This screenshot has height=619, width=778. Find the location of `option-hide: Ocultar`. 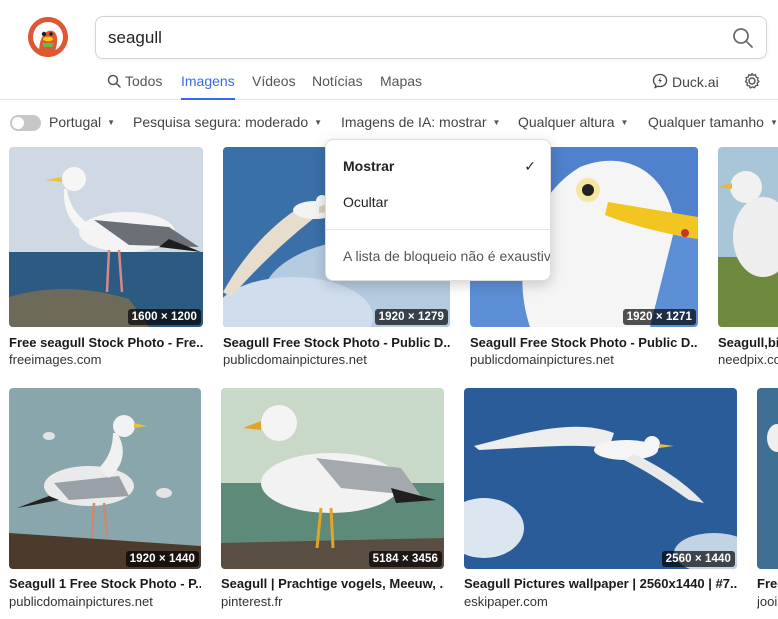

option-hide: Ocultar is located at coordinates (365, 202).